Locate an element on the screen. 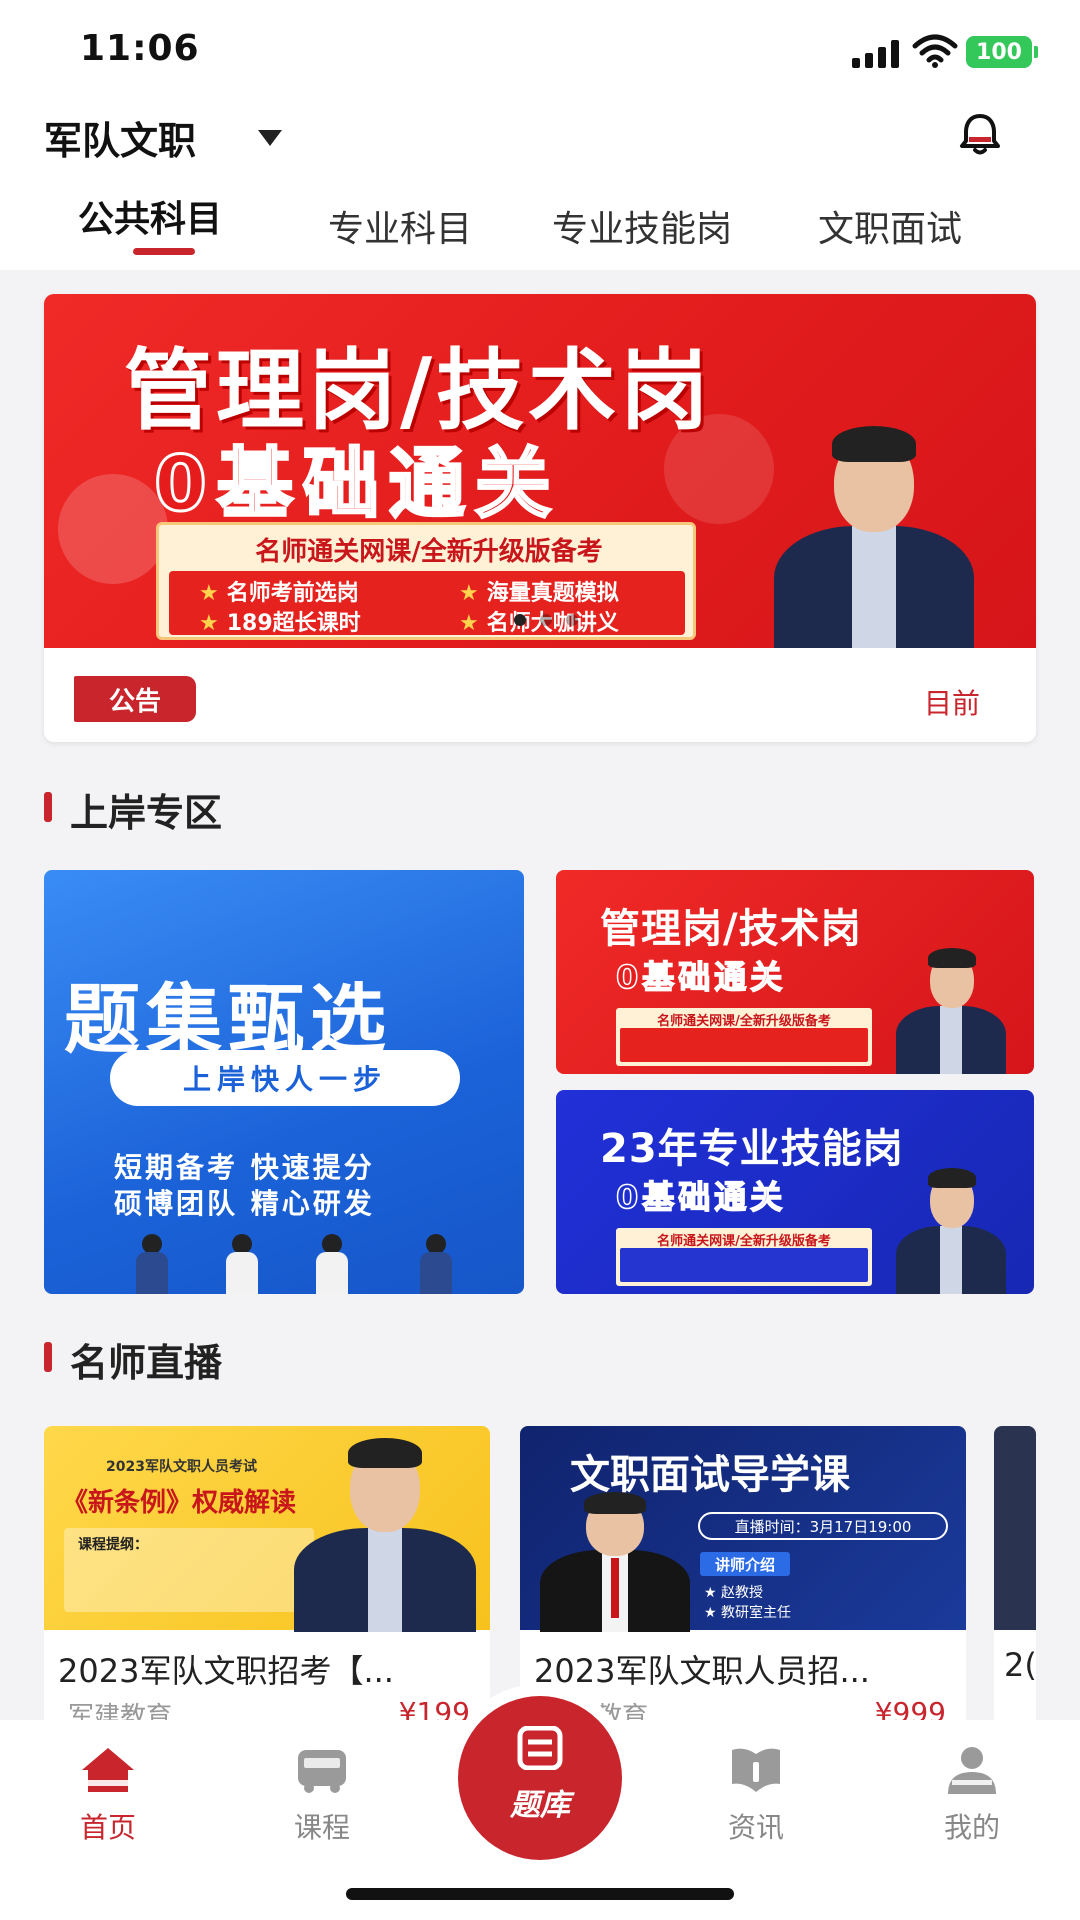 The width and height of the screenshot is (1080, 1920). cover-live-time: 直播时间：3月17日19:00 is located at coordinates (823, 1526).